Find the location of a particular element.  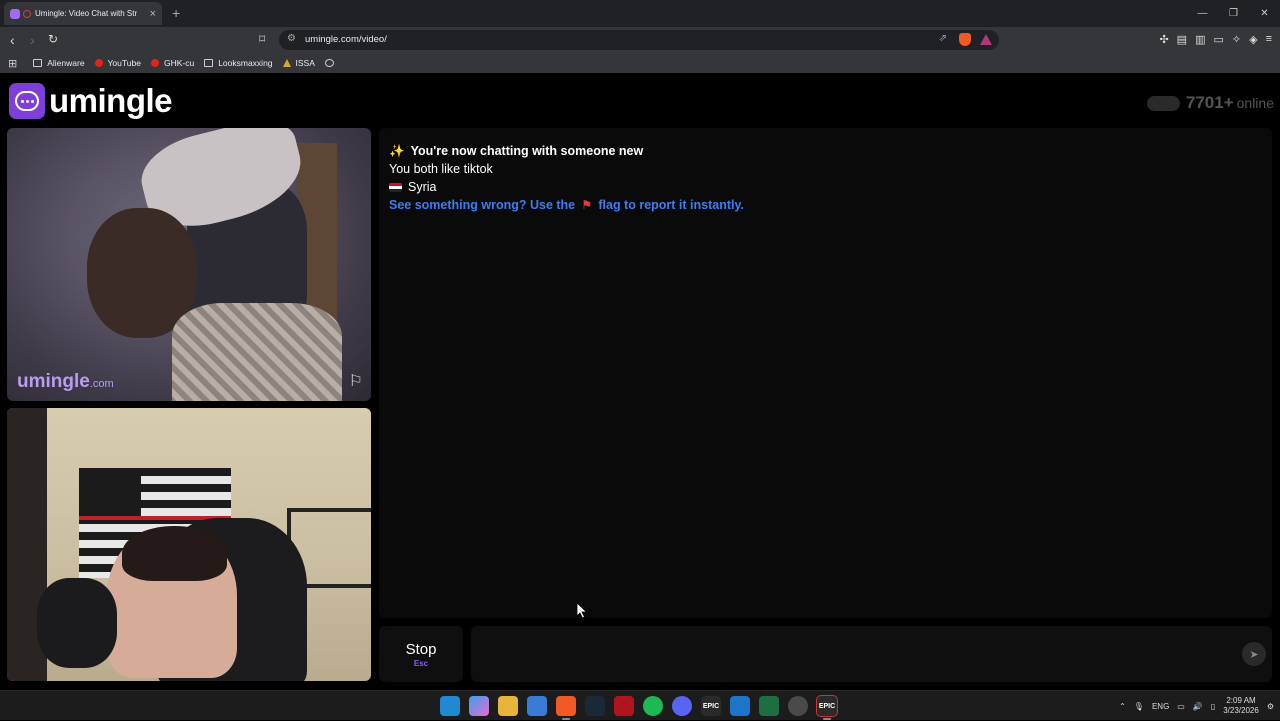

language-indicator: ENG is located at coordinates (1160, 706).